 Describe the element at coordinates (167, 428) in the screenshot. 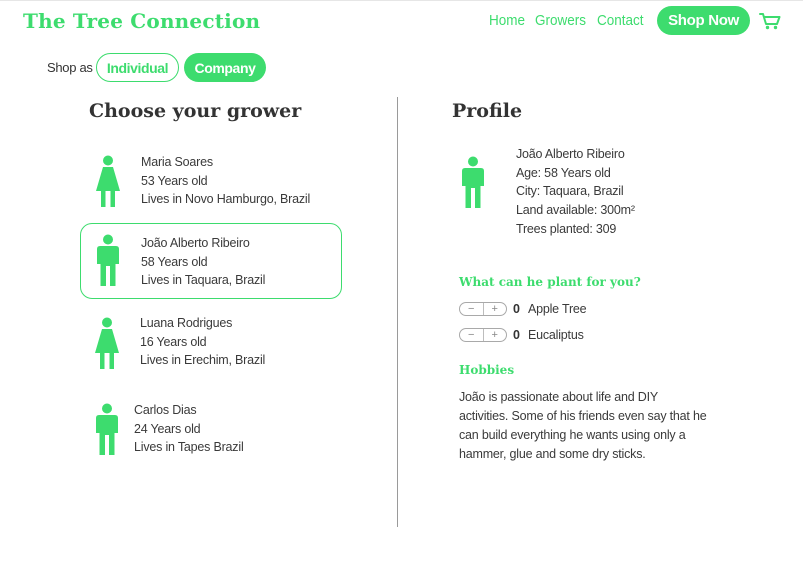

I see `grower-age: 24 Years old` at that location.